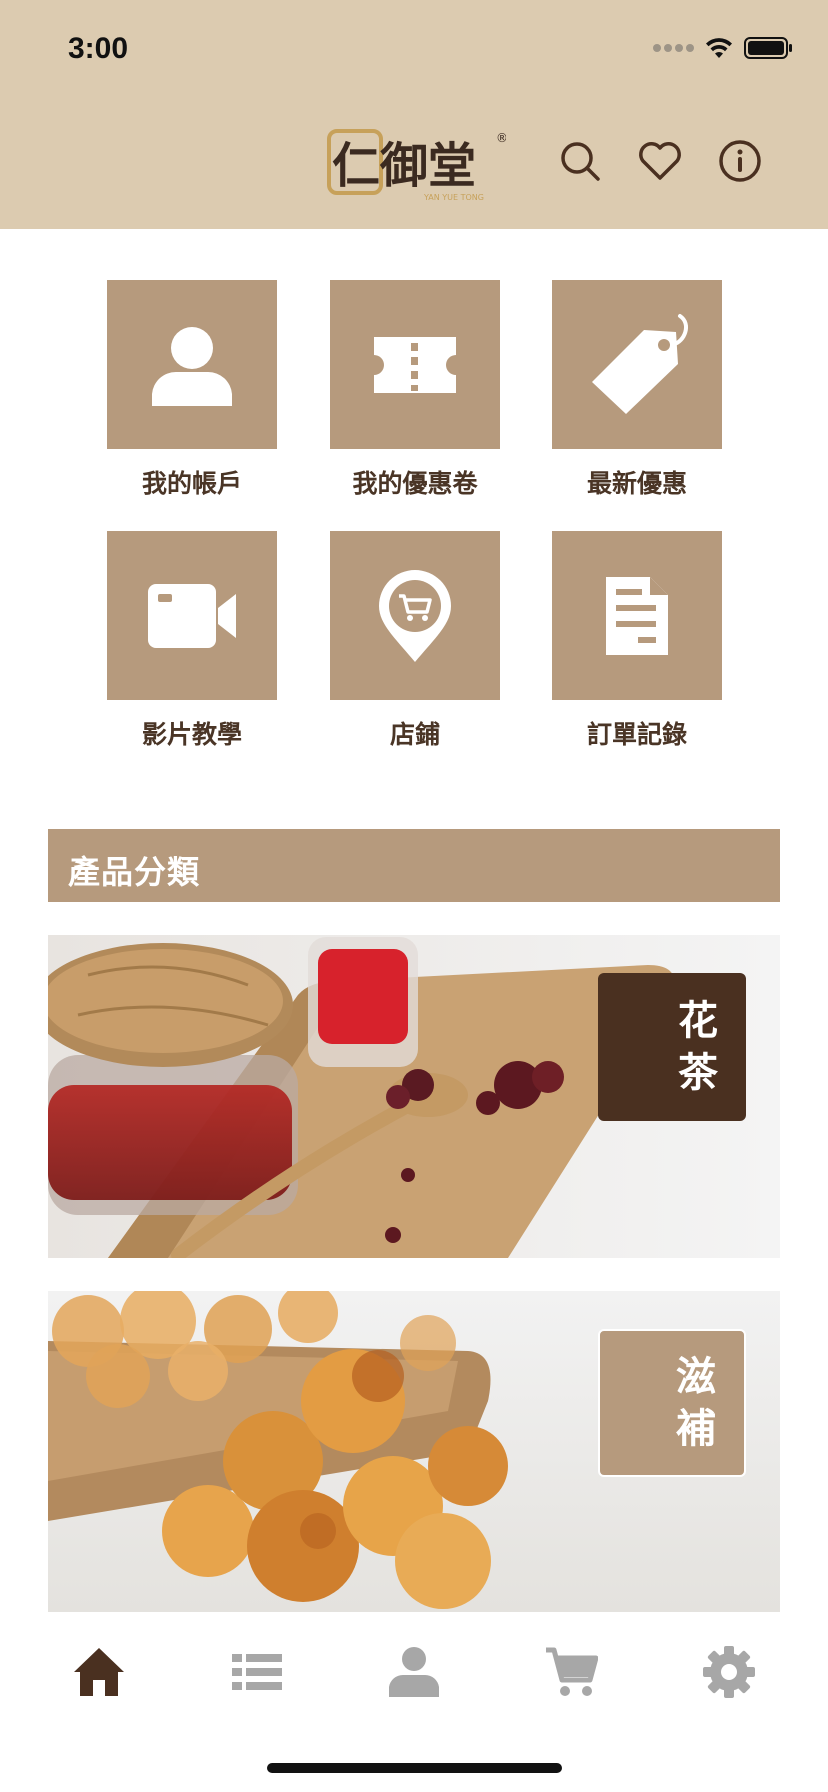  Describe the element at coordinates (696, 1428) in the screenshot. I see `category-tag-line2: 補` at that location.